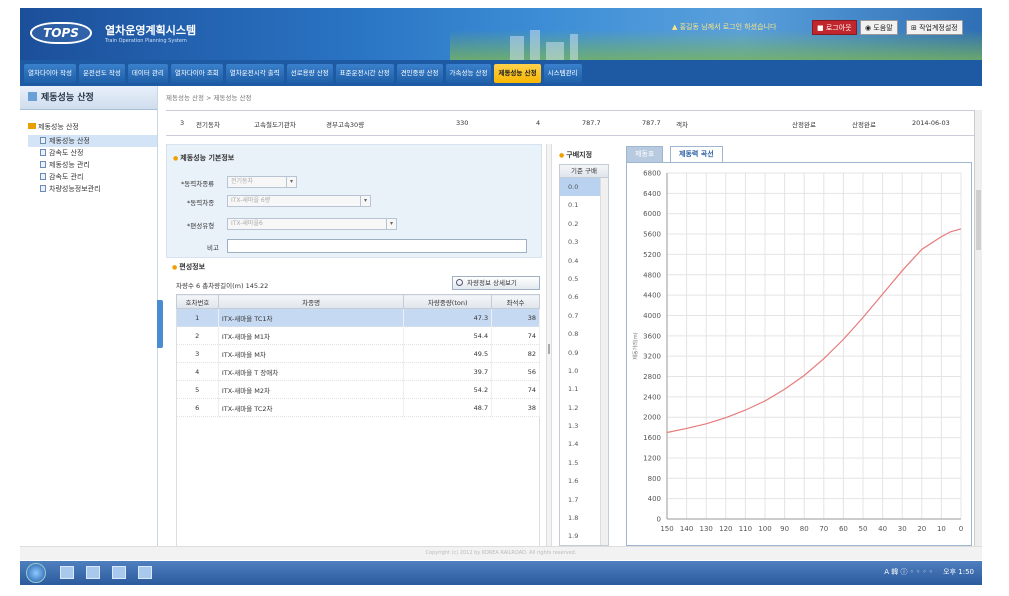 This screenshot has width=1009, height=596. What do you see at coordinates (145, 572) in the screenshot?
I see `taskbar-window-icon` at bounding box center [145, 572].